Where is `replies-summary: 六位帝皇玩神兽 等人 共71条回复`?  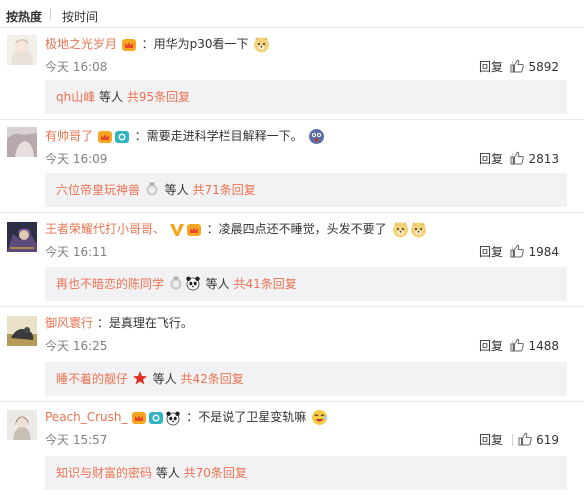 replies-summary: 六位帝皇玩神兽 等人 共71条回复 is located at coordinates (306, 190).